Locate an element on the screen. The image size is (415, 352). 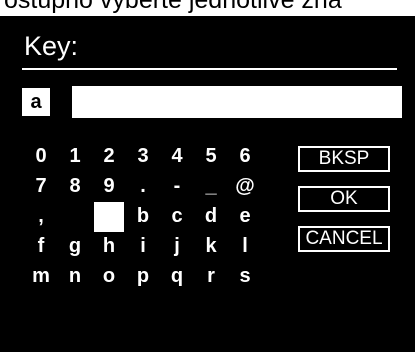
key-d: d is located at coordinates (211, 217).